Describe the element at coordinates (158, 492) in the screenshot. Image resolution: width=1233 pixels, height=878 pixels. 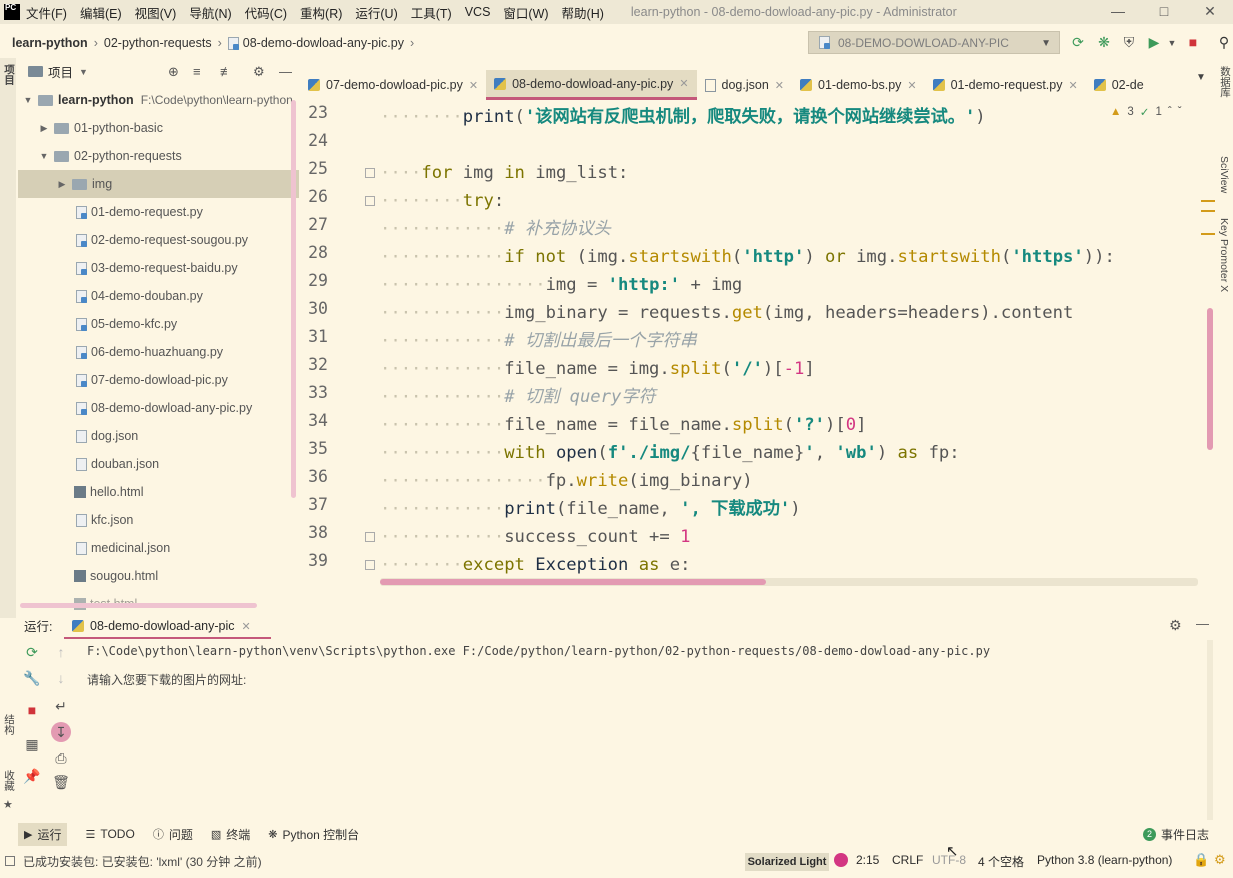
I see `tree-item-file: hello.html` at that location.